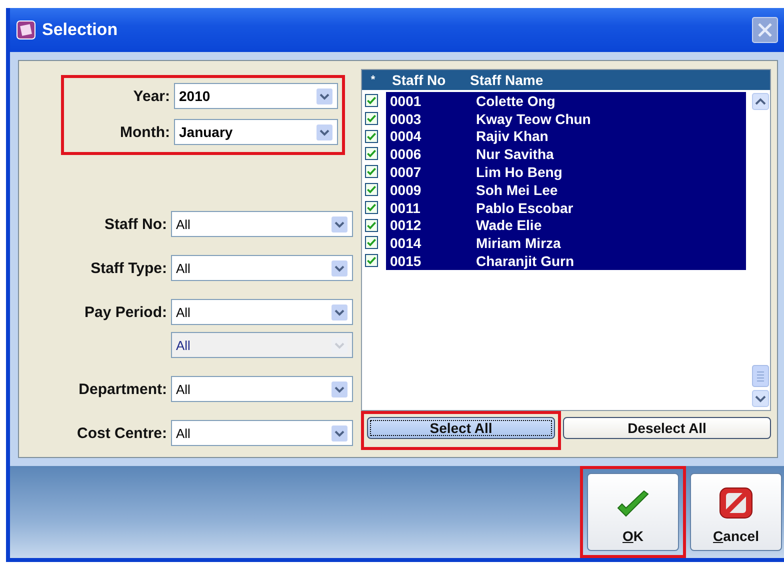  Describe the element at coordinates (121, 433) in the screenshot. I see `field-label: Cost Centre:` at that location.